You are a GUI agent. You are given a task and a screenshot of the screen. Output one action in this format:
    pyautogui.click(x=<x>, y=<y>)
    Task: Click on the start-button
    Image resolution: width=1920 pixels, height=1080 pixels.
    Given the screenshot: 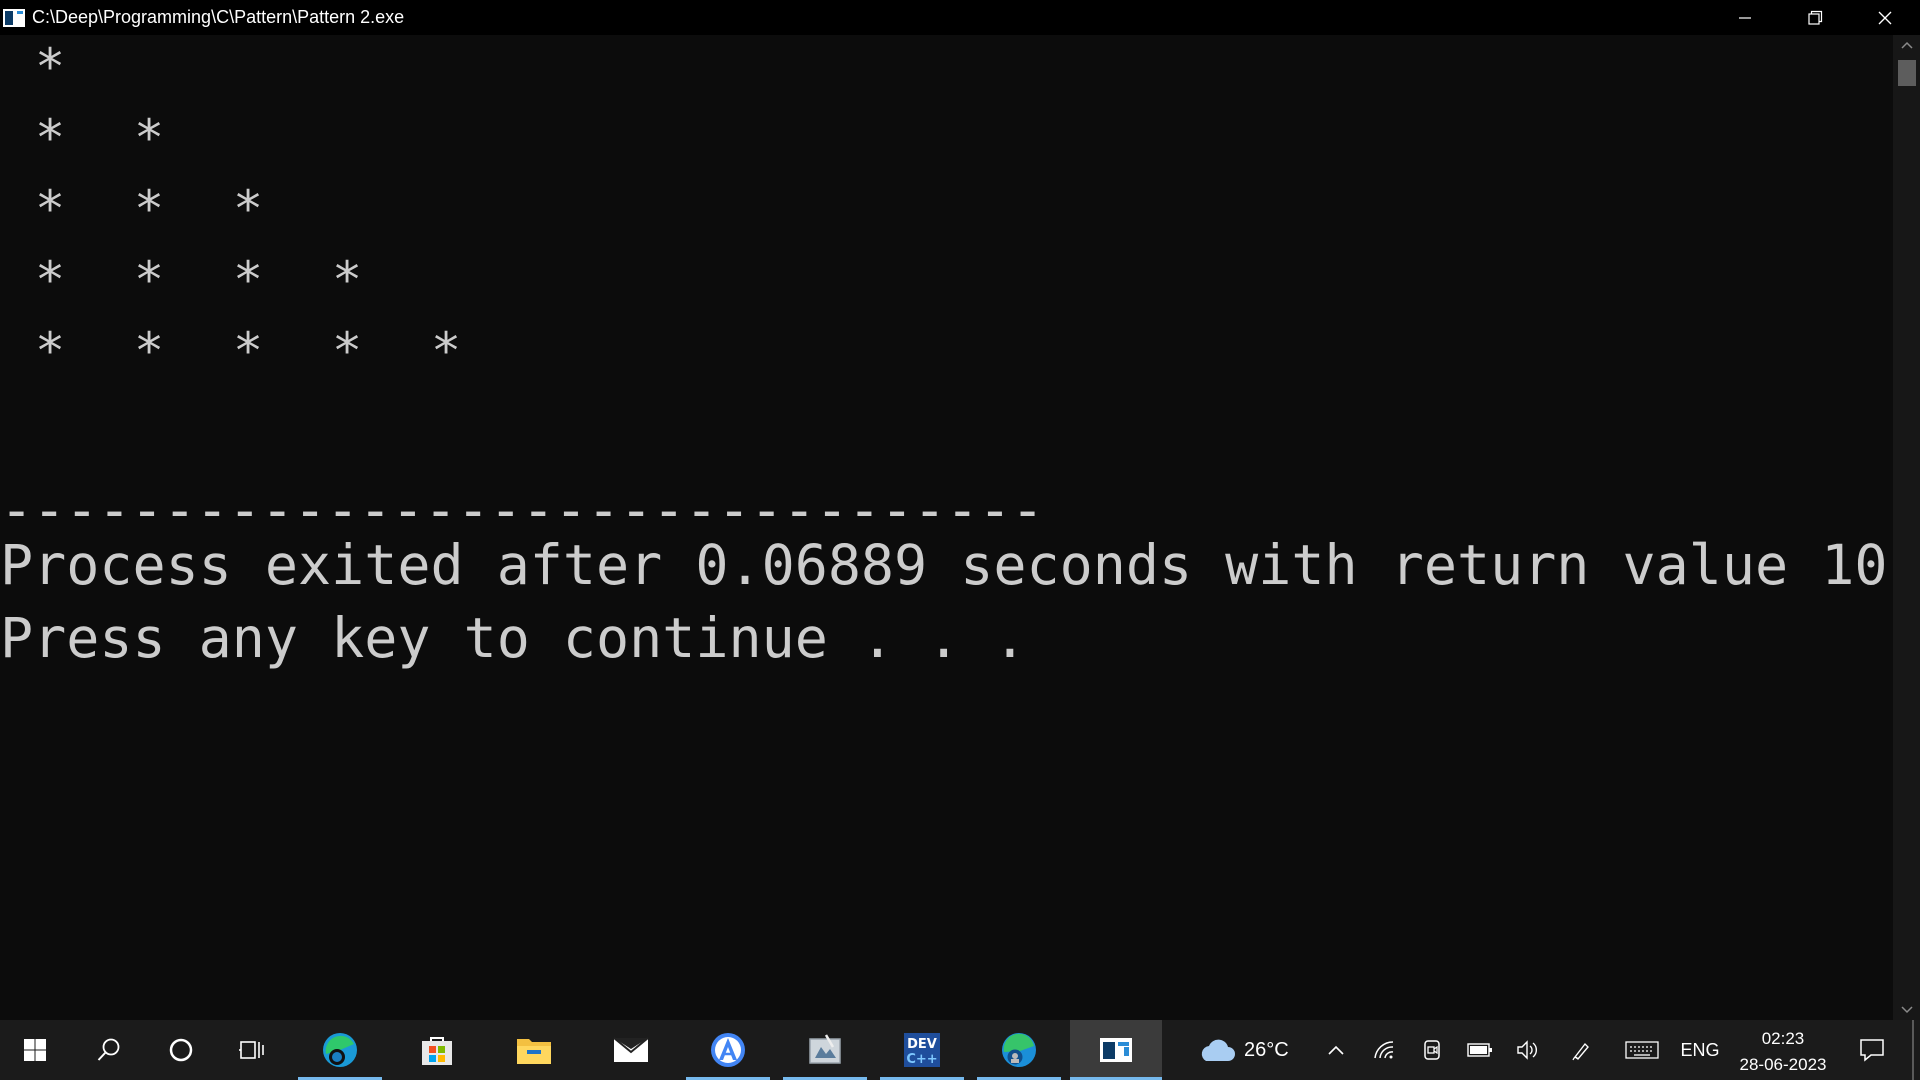 What is the action you would take?
    pyautogui.click(x=35, y=1050)
    